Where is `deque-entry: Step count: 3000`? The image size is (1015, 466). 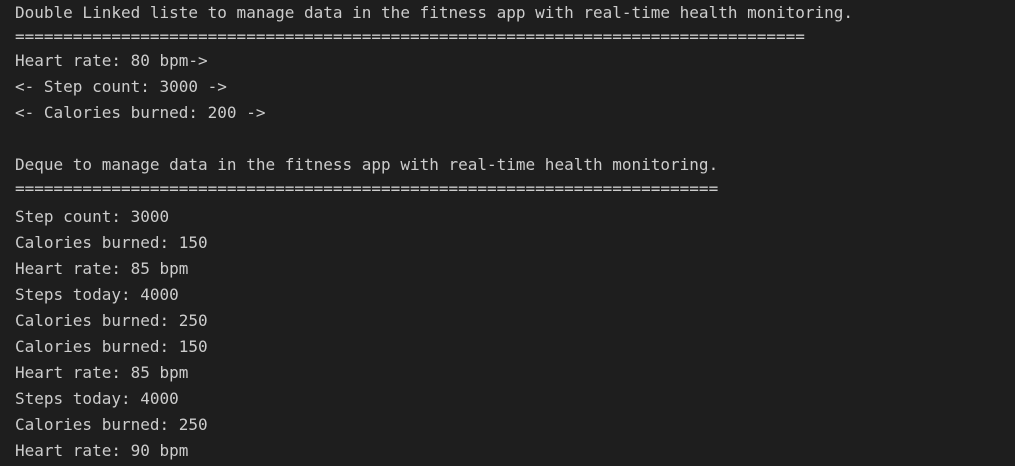
deque-entry: Step count: 3000 is located at coordinates (92, 216).